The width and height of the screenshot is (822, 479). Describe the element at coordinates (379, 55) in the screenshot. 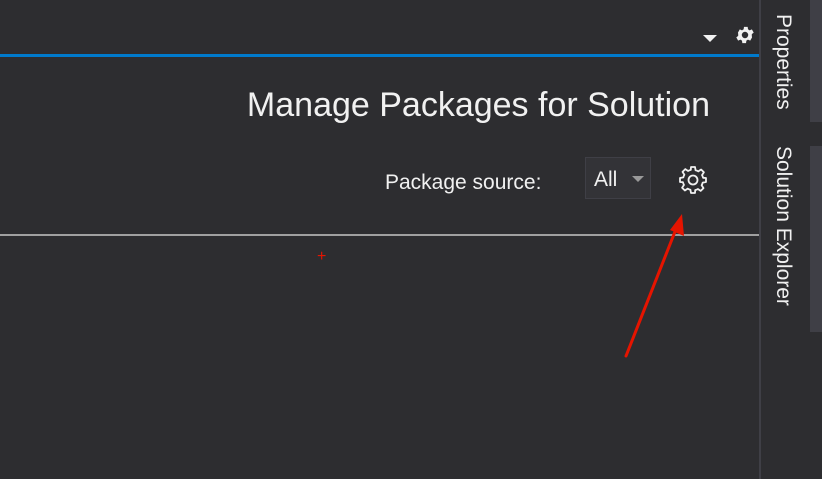

I see `active-tab-bar` at that location.